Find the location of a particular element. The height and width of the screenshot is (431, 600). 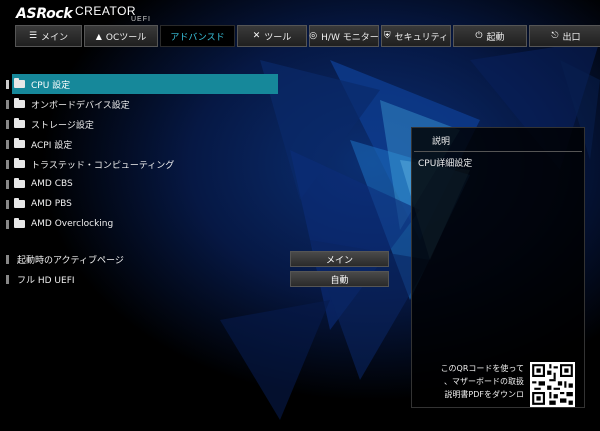

option-full-hd-label: フル HD UEFI is located at coordinates (40, 279).